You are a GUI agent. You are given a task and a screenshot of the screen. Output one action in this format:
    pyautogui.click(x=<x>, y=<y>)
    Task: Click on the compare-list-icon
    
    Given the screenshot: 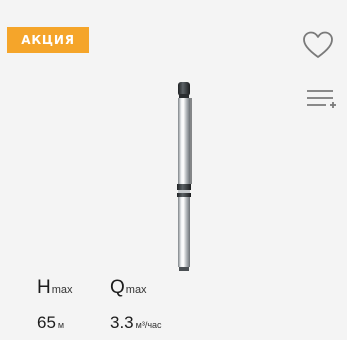 What is the action you would take?
    pyautogui.click(x=321, y=99)
    